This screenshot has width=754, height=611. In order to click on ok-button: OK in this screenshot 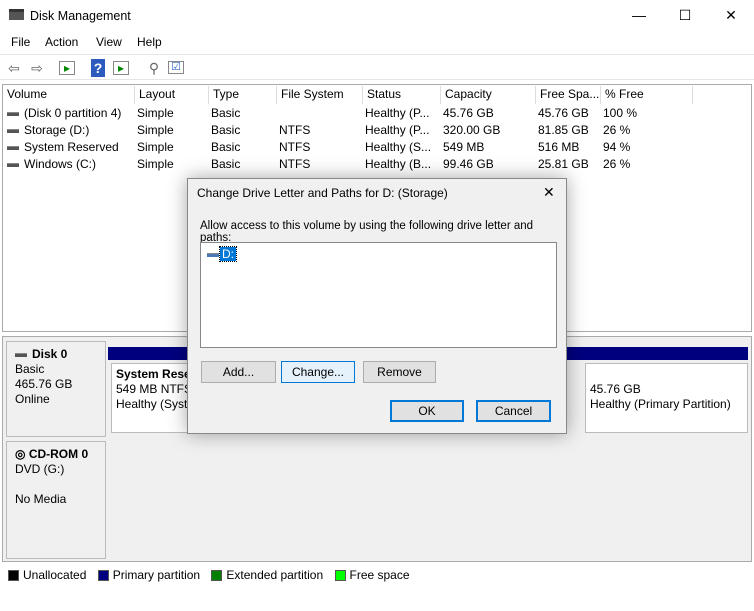, I will do `click(427, 411)`.